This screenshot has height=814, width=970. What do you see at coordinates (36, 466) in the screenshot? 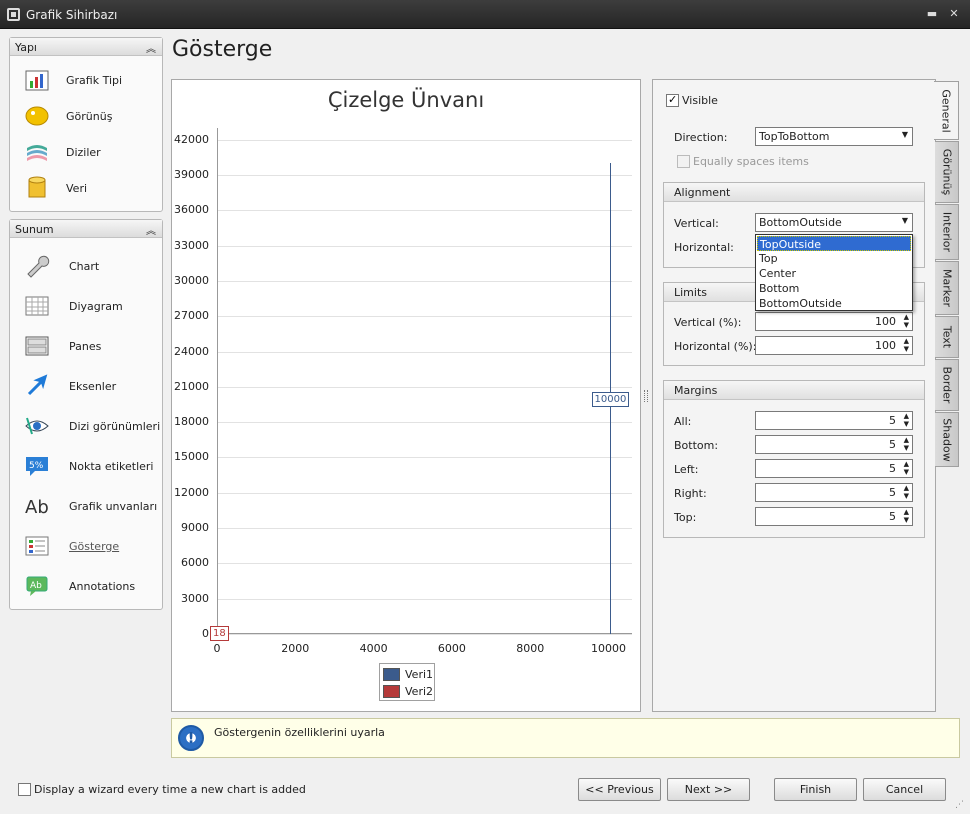
I see `svg-text: 5%` at bounding box center [36, 466].